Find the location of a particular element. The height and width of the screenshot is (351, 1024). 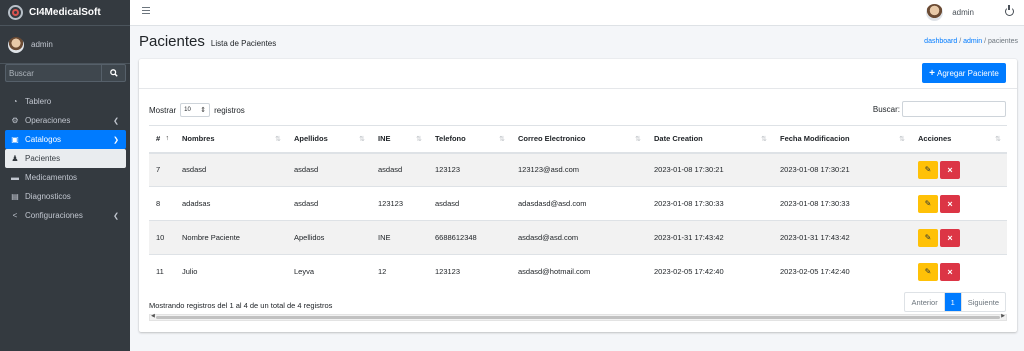

col-header-id: # ↑ is located at coordinates (162, 139).